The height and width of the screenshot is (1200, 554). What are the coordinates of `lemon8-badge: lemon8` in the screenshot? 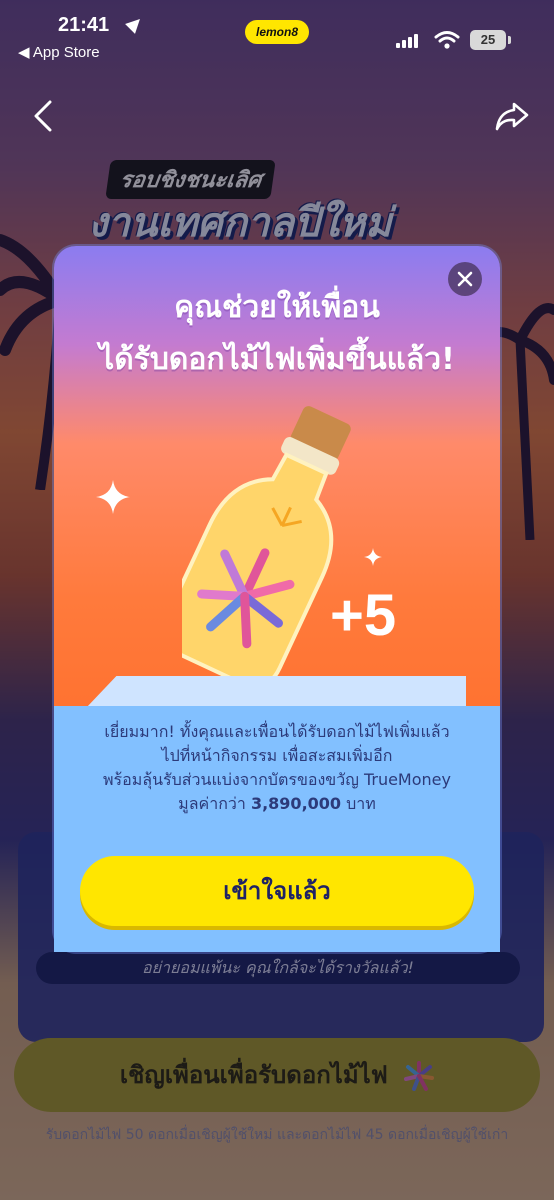 It's located at (277, 32).